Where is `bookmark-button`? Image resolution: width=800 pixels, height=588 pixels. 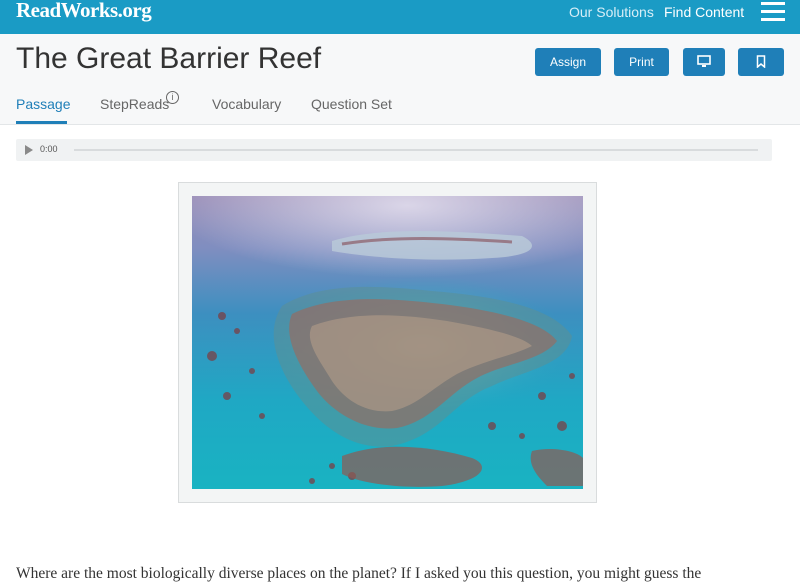
bookmark-button is located at coordinates (761, 62).